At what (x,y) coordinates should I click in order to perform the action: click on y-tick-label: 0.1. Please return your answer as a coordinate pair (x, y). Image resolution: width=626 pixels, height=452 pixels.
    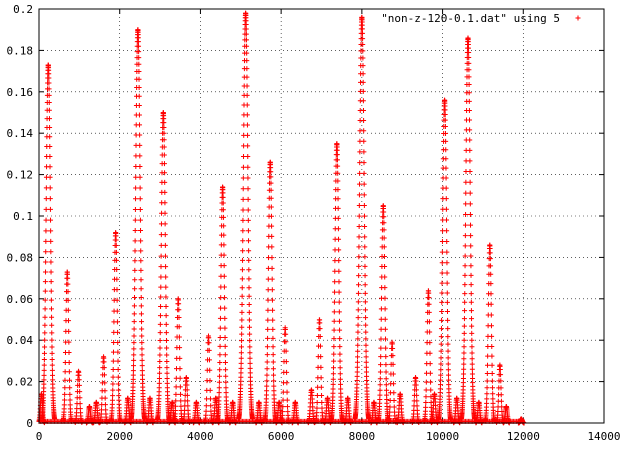
    Looking at the image, I should click on (23, 216).